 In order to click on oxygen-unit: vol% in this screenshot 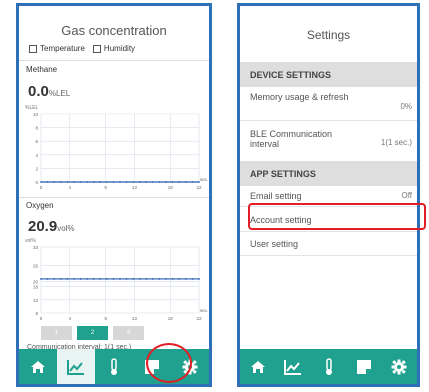, I will do `click(66, 228)`.